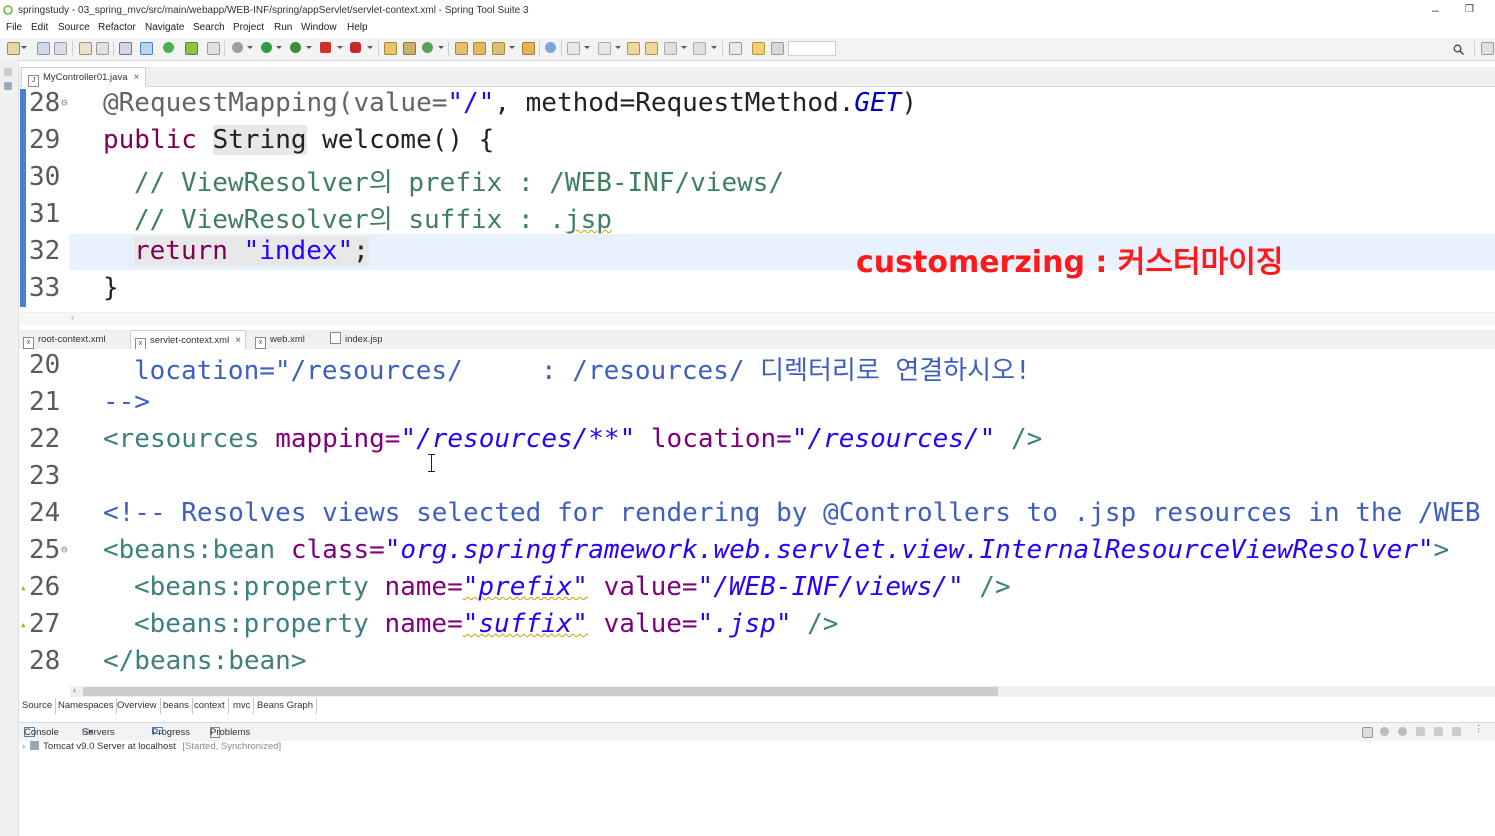  Describe the element at coordinates (85, 48) in the screenshot. I see `print-icon` at that location.